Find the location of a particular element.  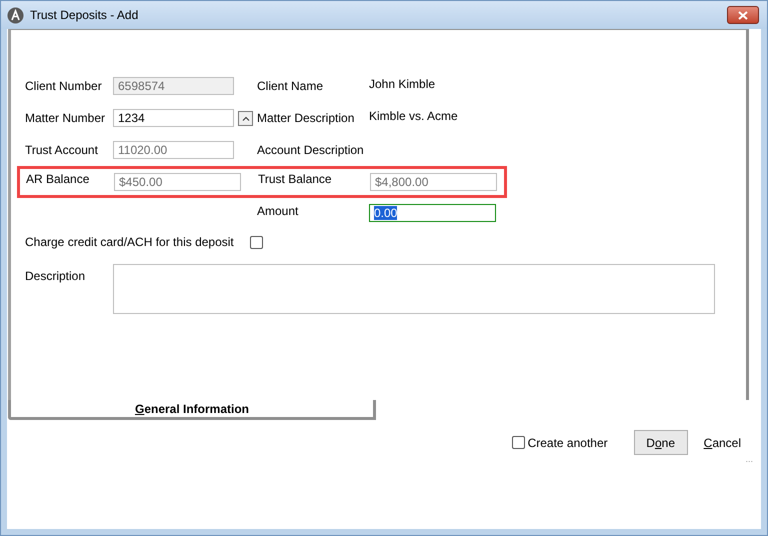

field-label: Client Name is located at coordinates (290, 86).